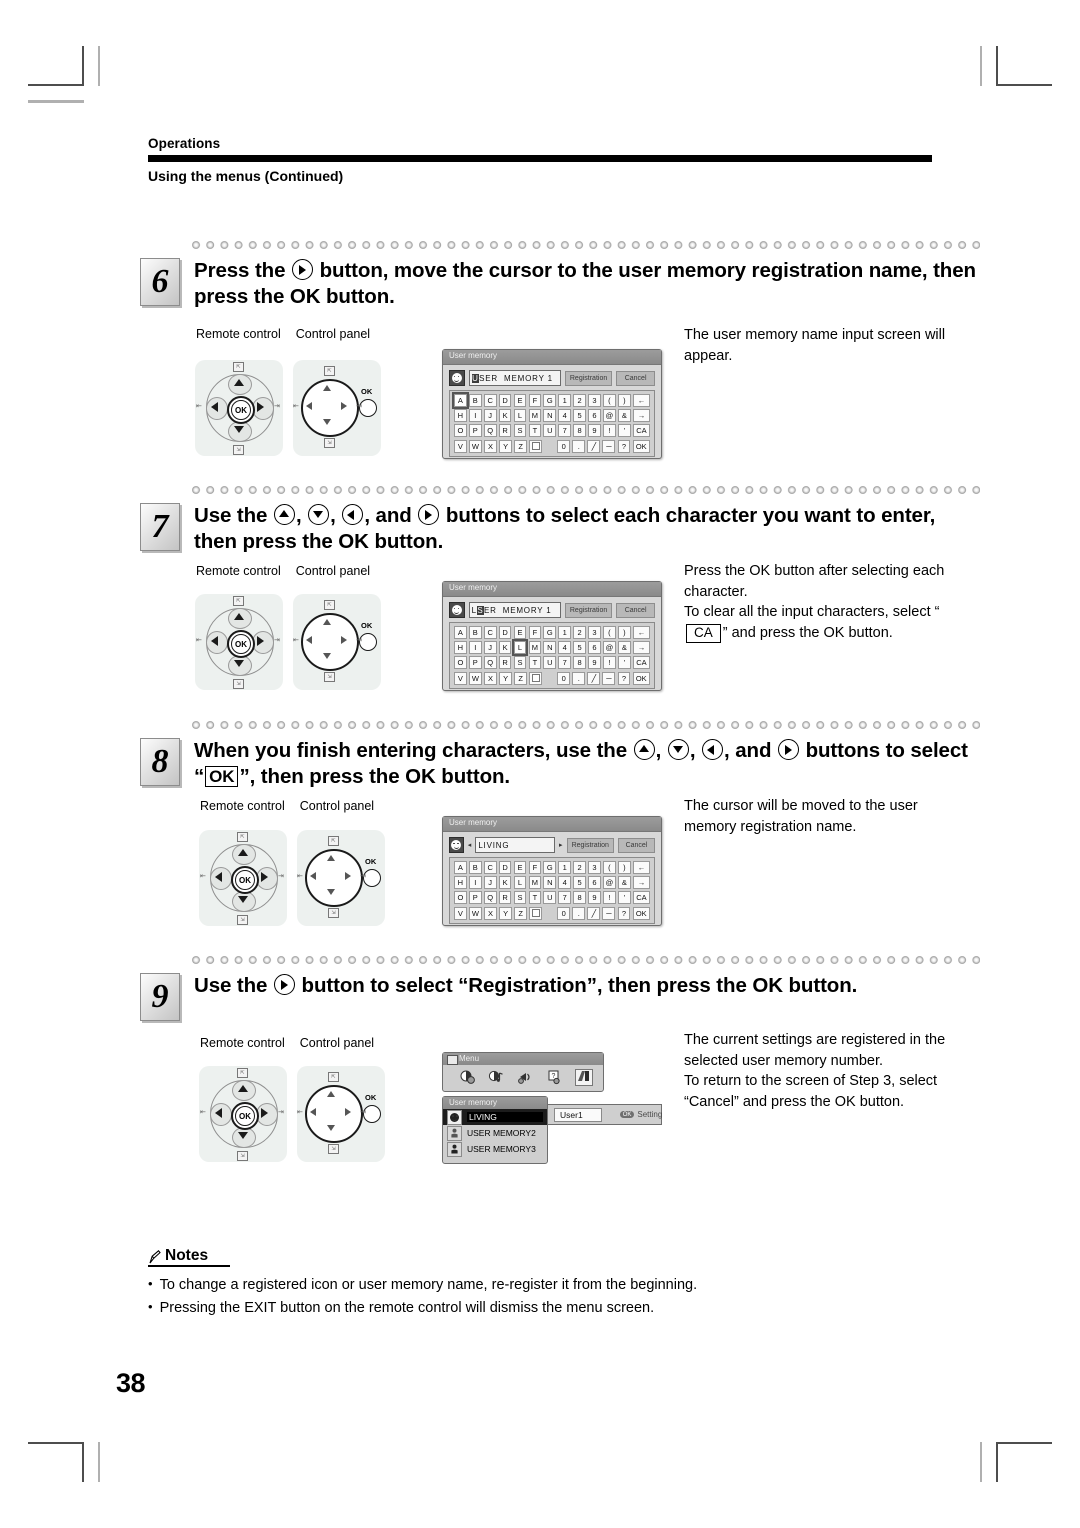  Describe the element at coordinates (460, 632) in the screenshot. I see `key-A: A` at that location.